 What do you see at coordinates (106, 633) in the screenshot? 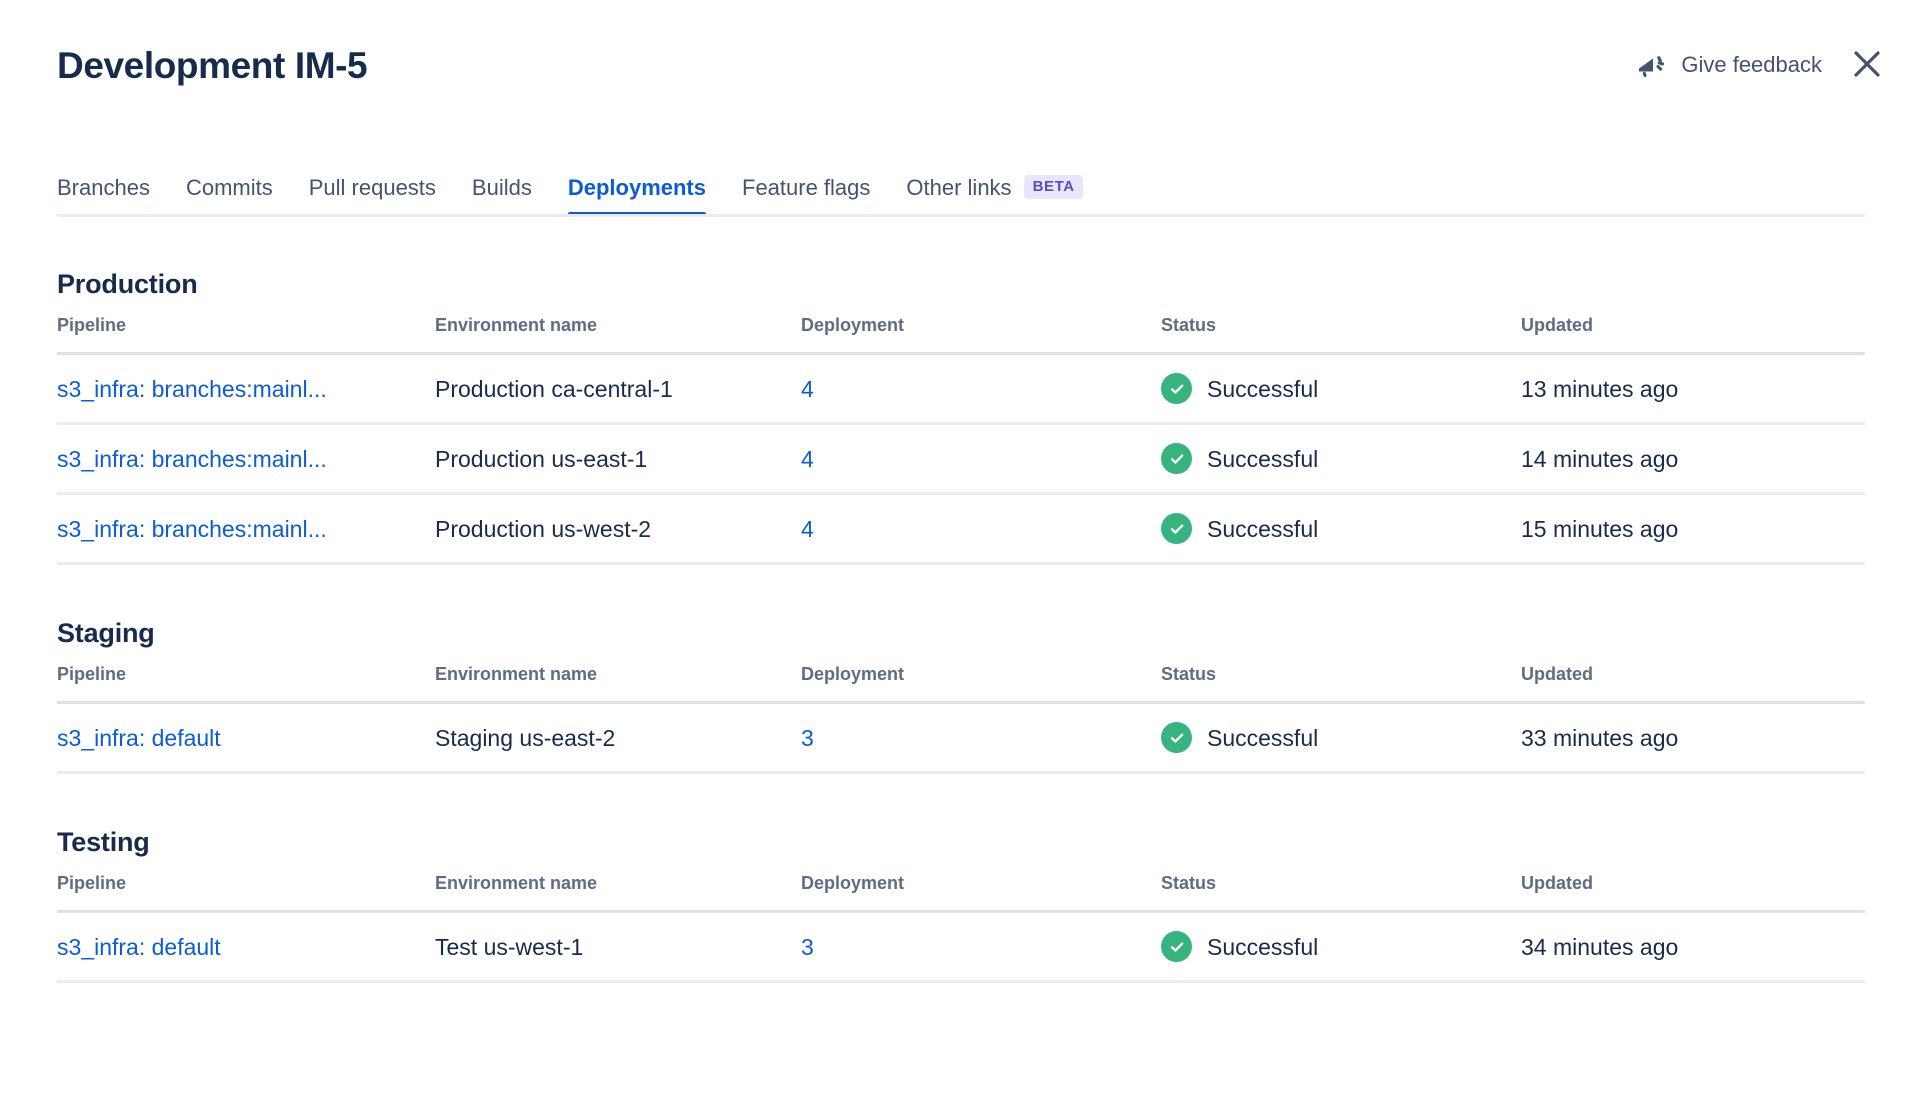
I see `section-title: Staging` at bounding box center [106, 633].